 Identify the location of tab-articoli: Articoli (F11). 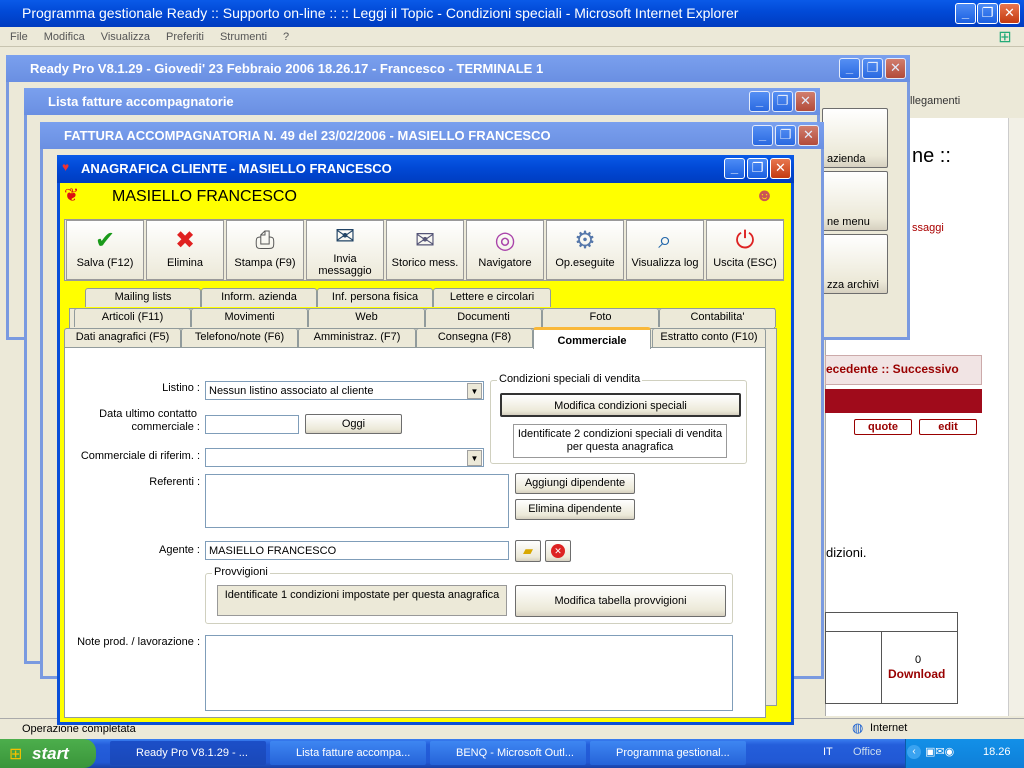
(132, 317).